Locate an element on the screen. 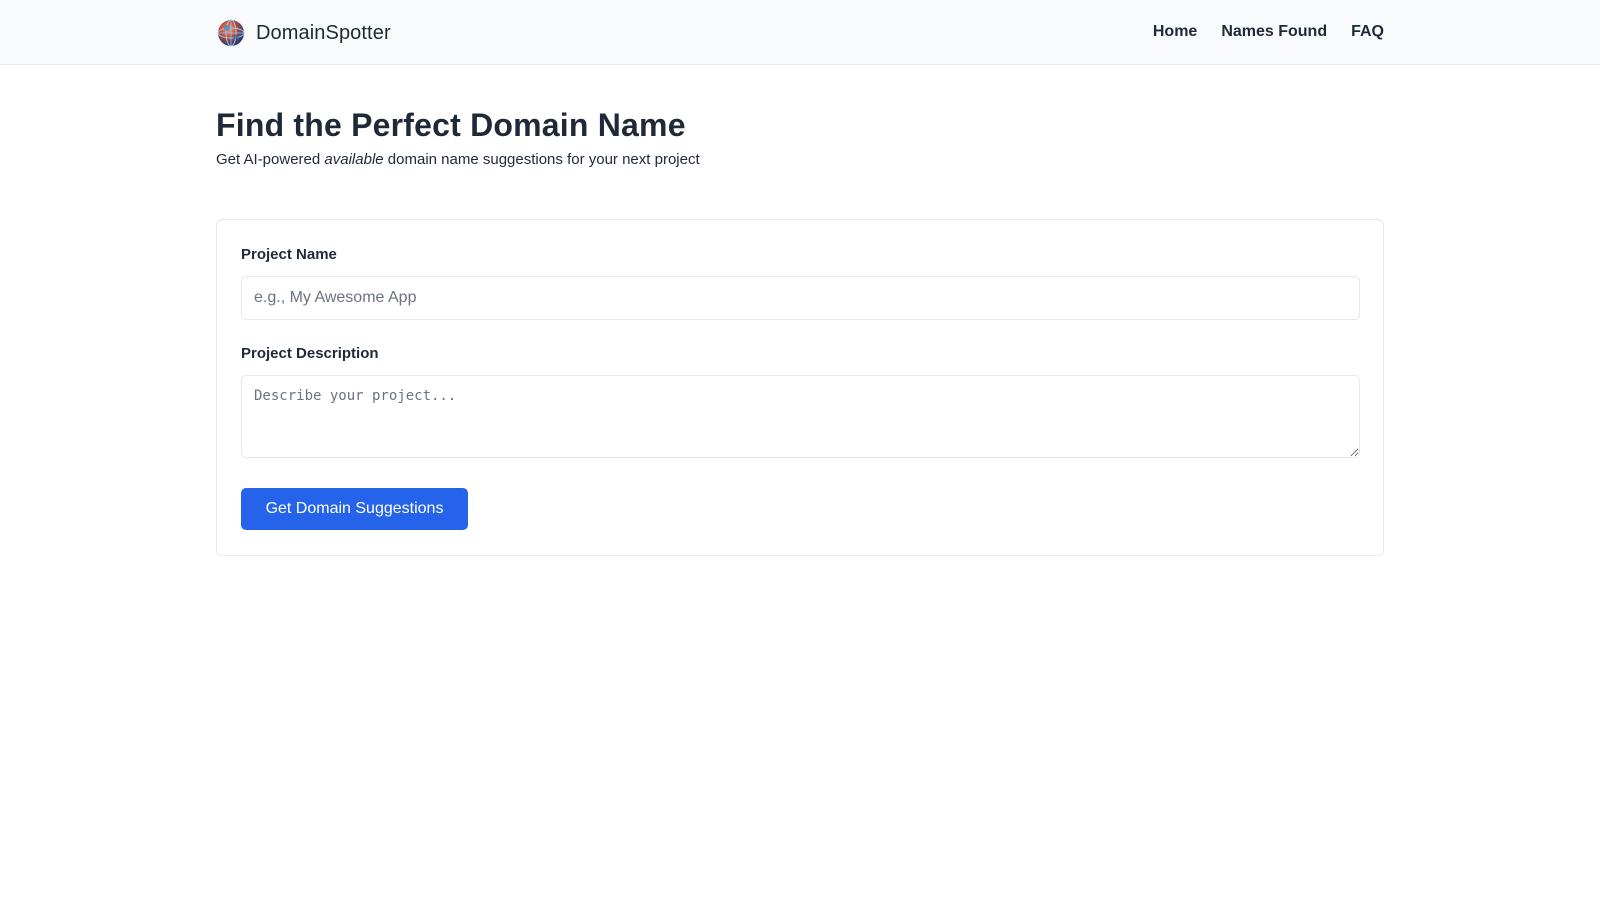 The width and height of the screenshot is (1600, 900). main-nav: Home Names Found FAQ is located at coordinates (1268, 32).